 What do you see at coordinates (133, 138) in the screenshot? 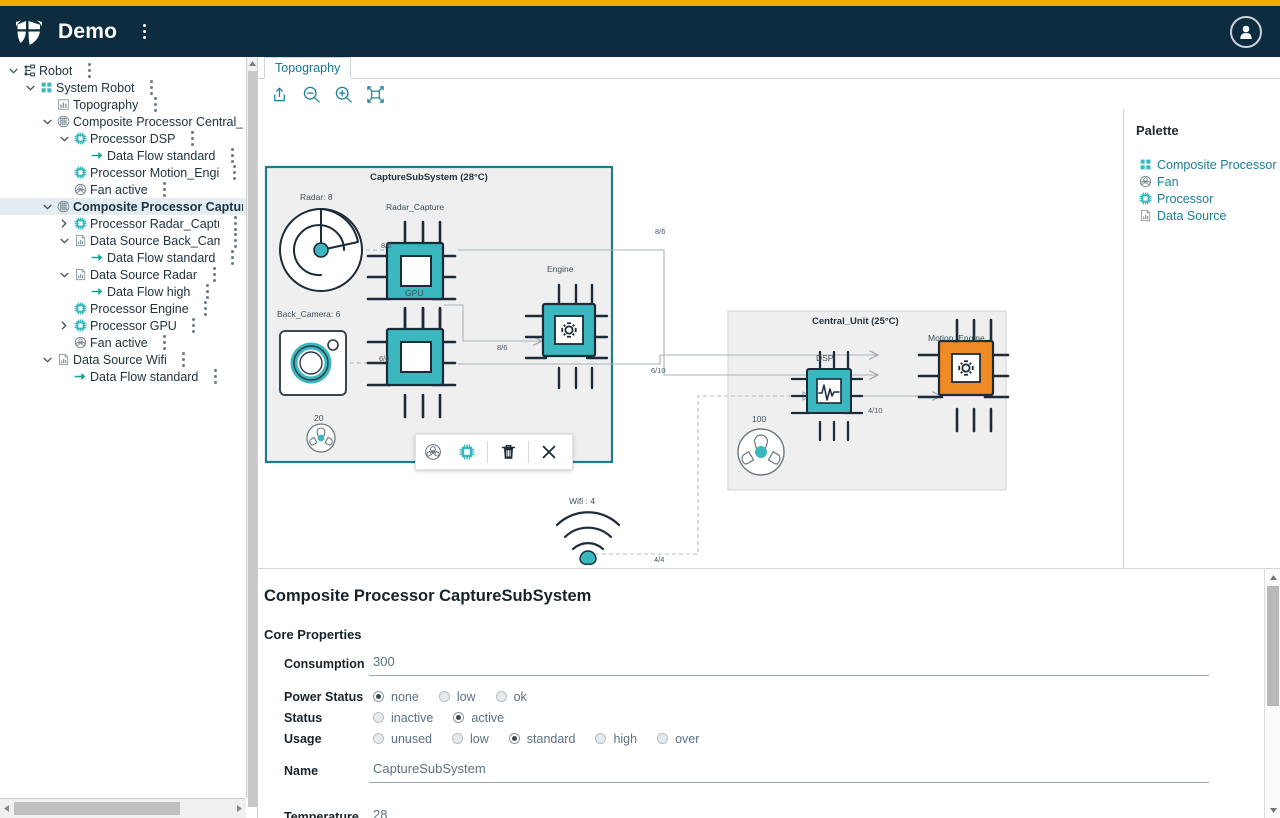
I see `tree-item-label: Processor DSP` at bounding box center [133, 138].